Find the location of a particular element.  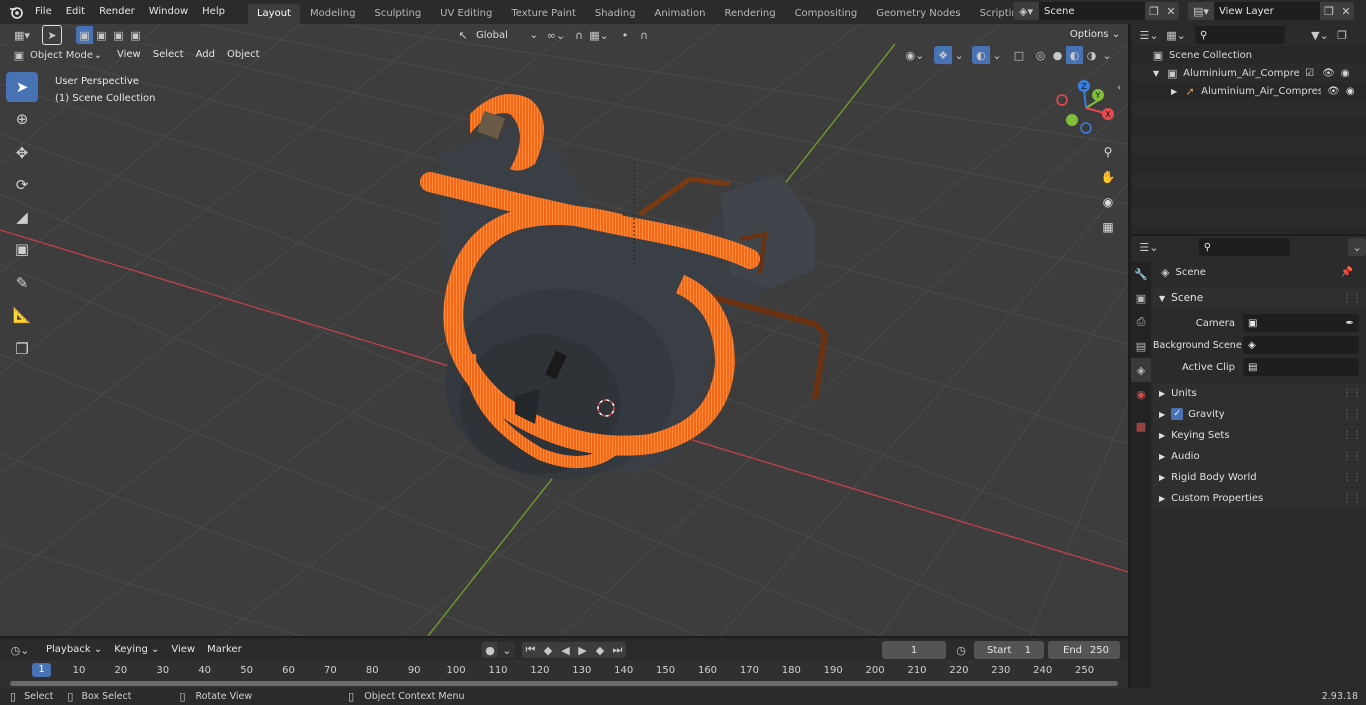

move-tool-icon: ✥ is located at coordinates (22, 153).